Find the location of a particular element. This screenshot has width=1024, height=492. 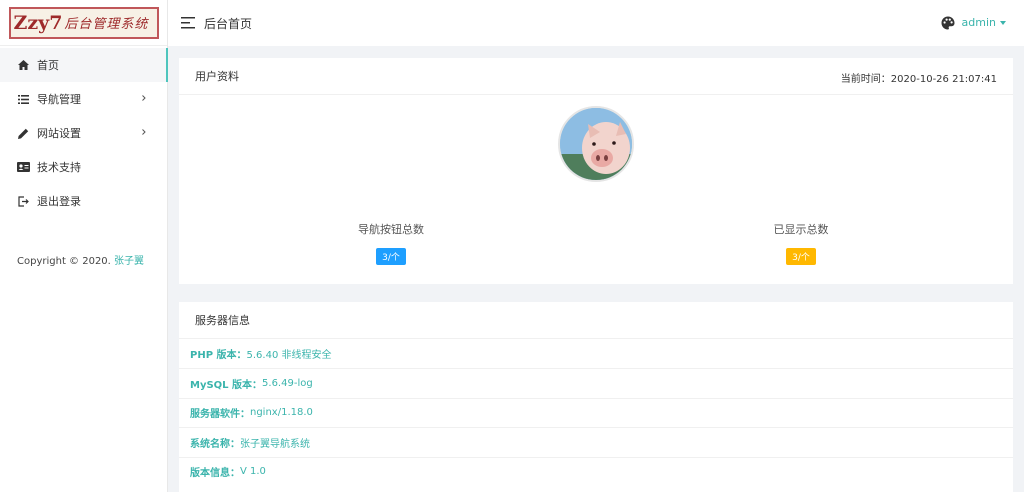

pig-avatar-image is located at coordinates (596, 144).